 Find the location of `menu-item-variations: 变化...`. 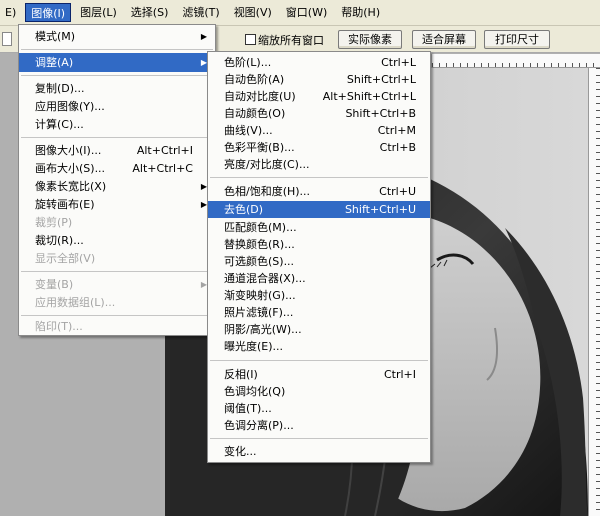

menu-item-variations: 变化... is located at coordinates (319, 451).